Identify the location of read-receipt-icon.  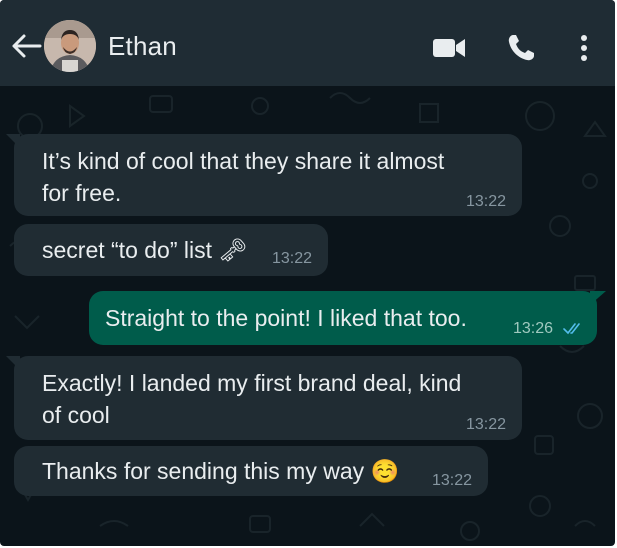
(571, 329).